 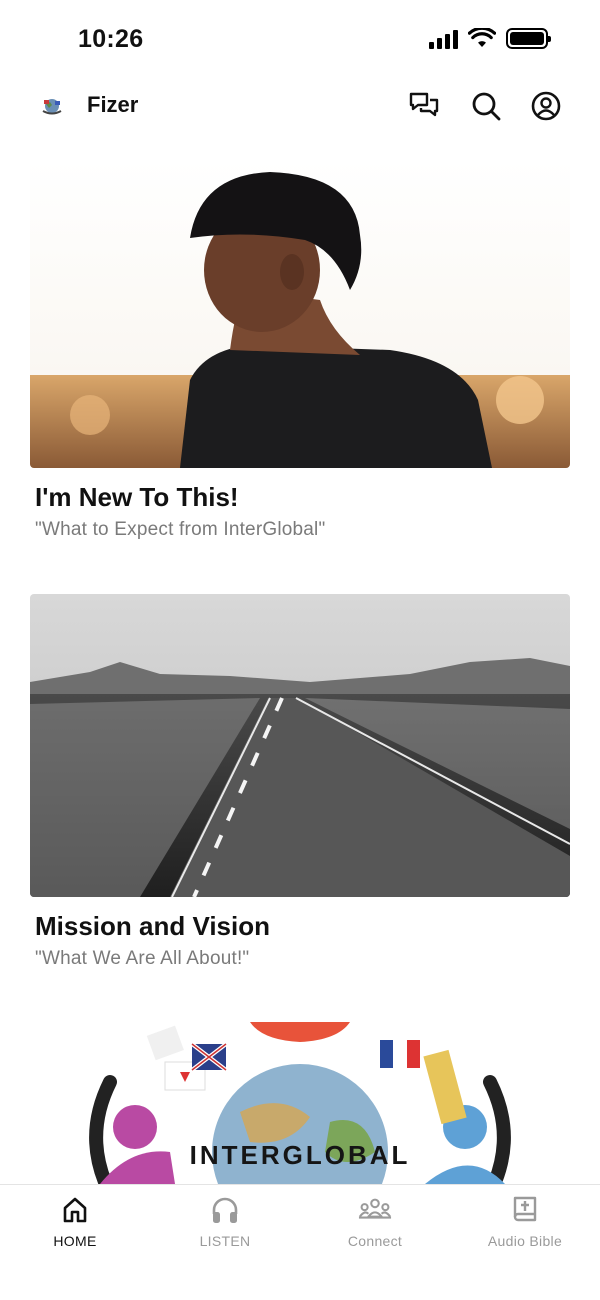 I want to click on app-header: Fizer, so click(x=300, y=106).